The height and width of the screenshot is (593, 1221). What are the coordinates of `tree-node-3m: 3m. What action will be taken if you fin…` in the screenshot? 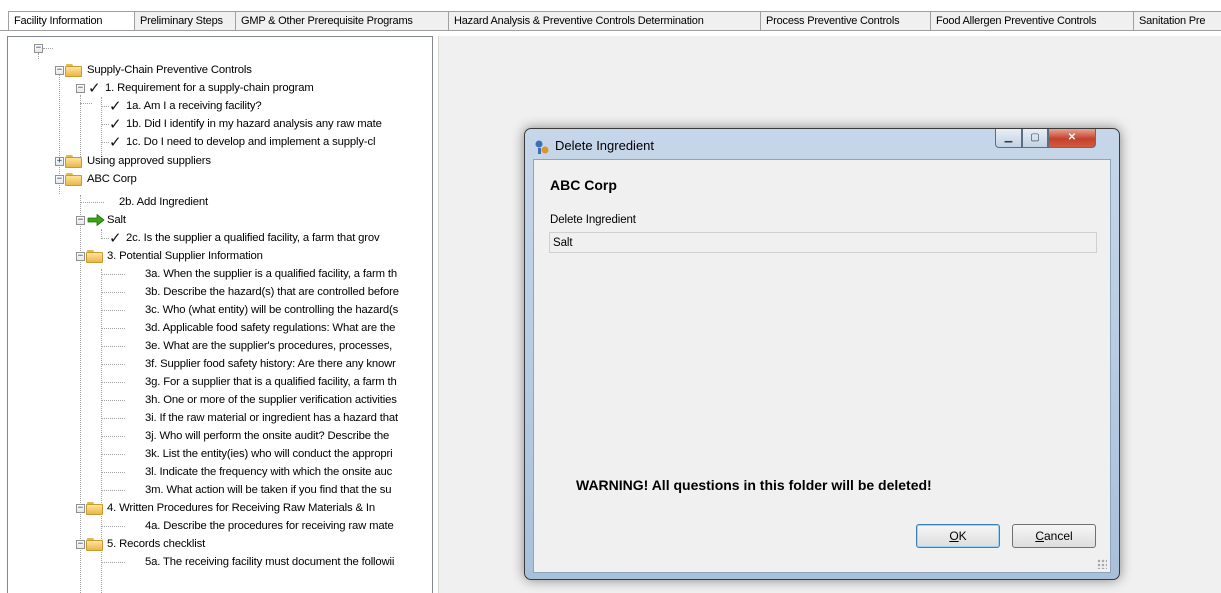 It's located at (268, 490).